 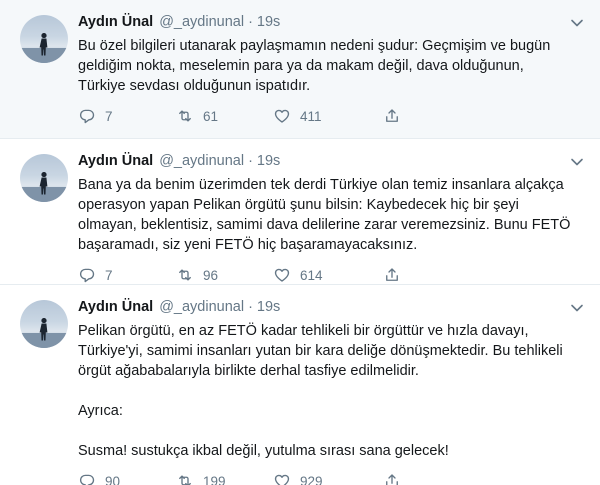 What do you see at coordinates (211, 116) in the screenshot?
I see `retweet-count: 61` at bounding box center [211, 116].